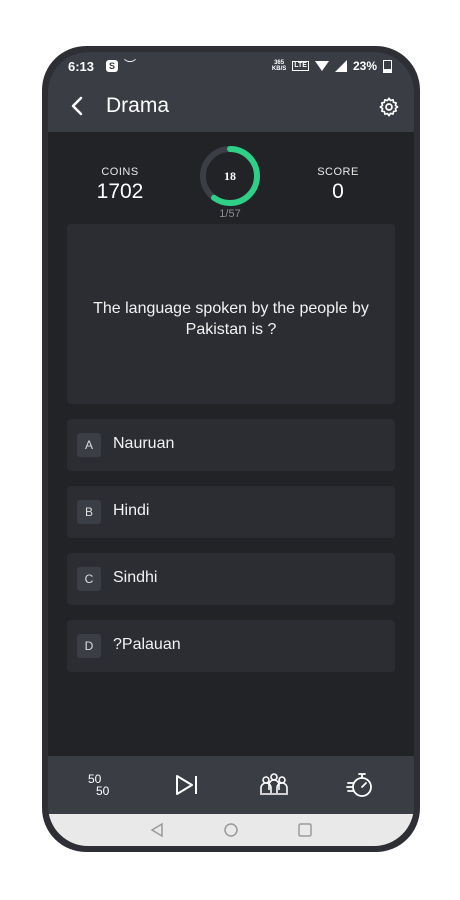 The image size is (460, 900). What do you see at coordinates (144, 443) in the screenshot?
I see `option-text: Nauruan` at bounding box center [144, 443].